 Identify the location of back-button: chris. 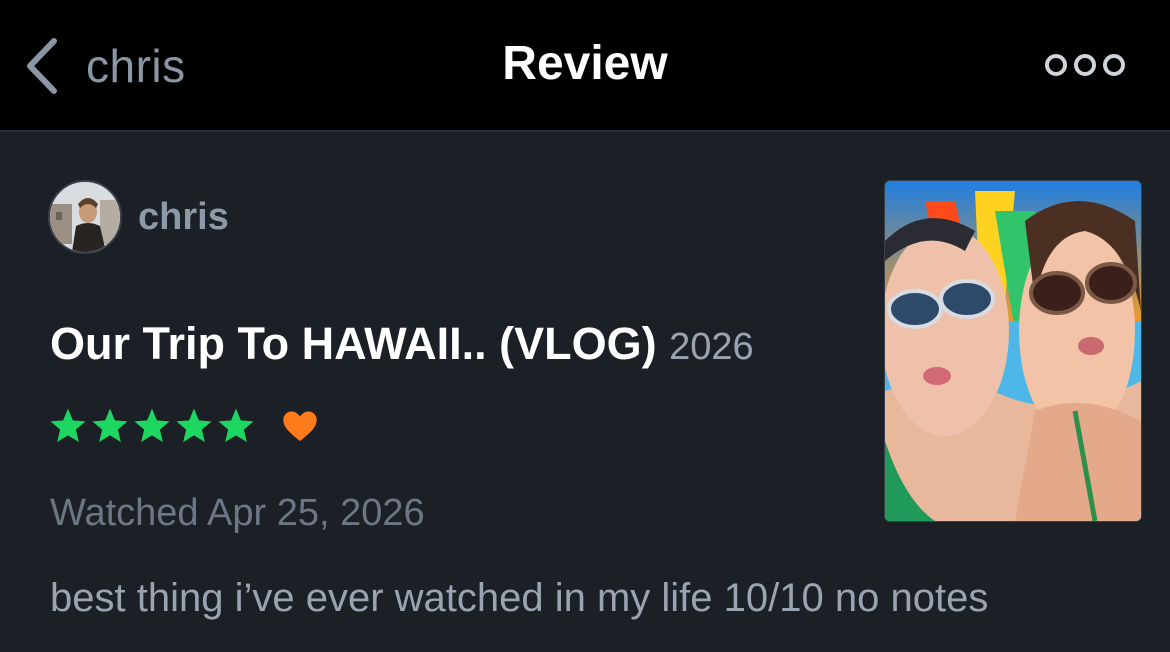
(105, 66).